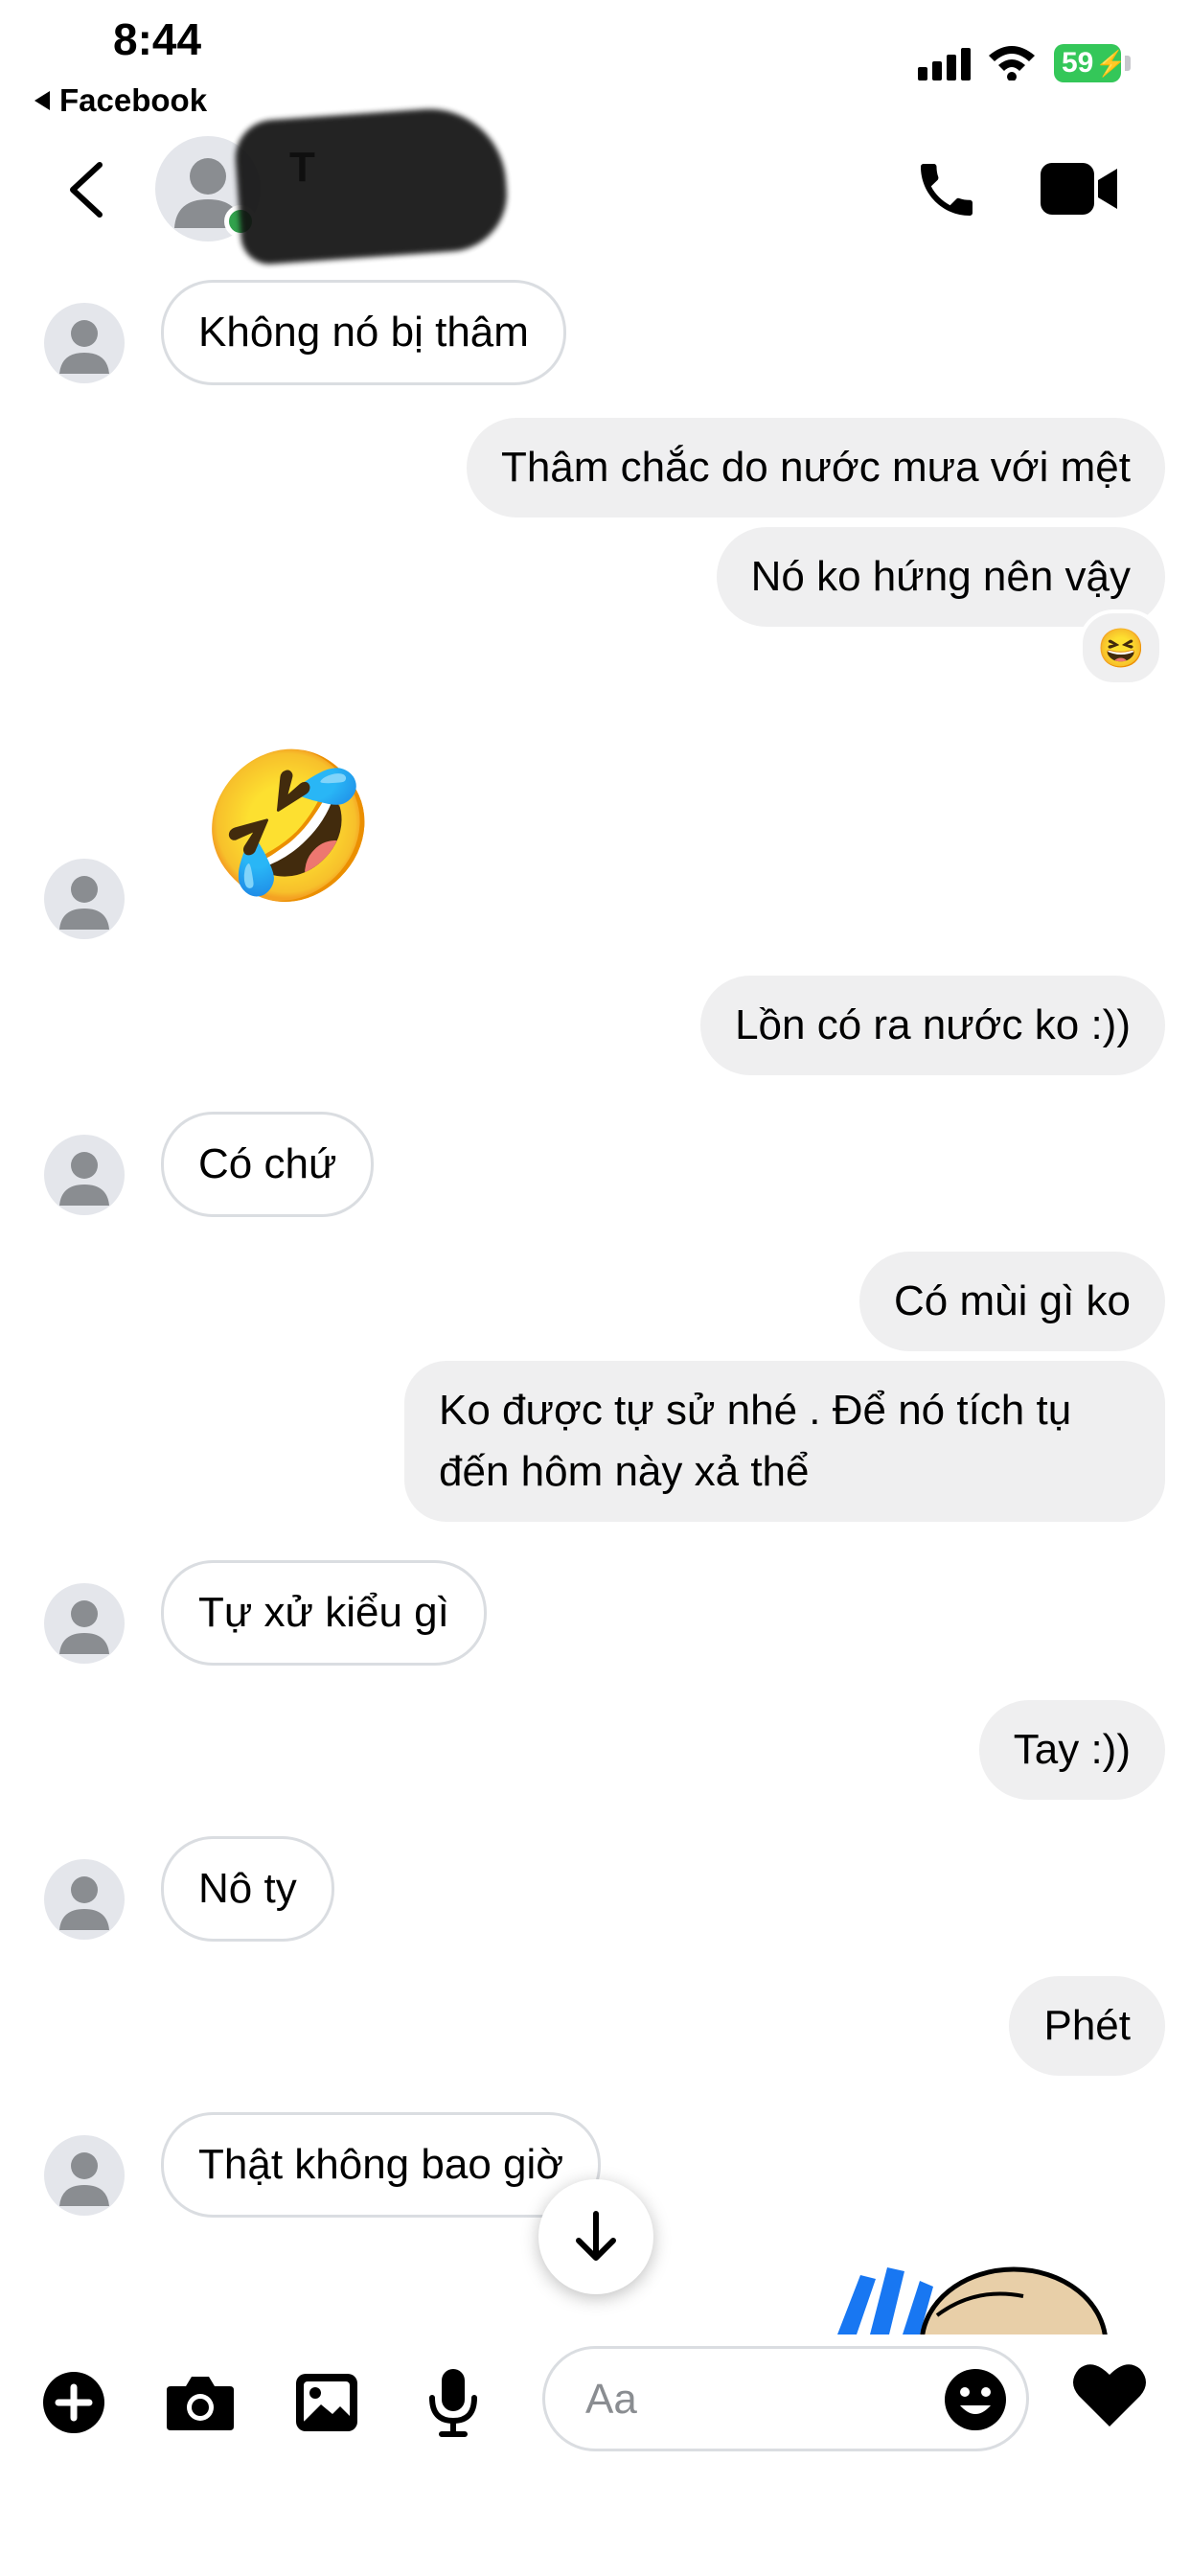  Describe the element at coordinates (941, 577) in the screenshot. I see `message-bubble-outgoing: Nó ko hứng nên vậy` at that location.